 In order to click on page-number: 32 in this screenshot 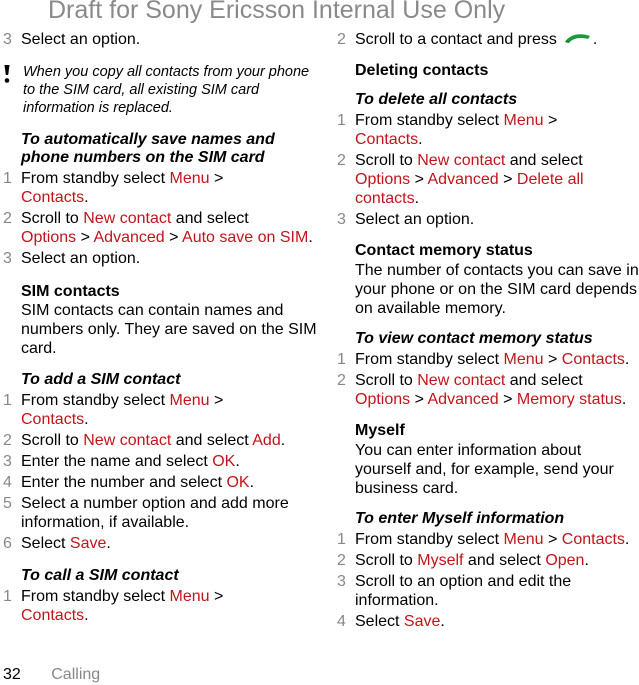, I will do `click(12, 674)`.